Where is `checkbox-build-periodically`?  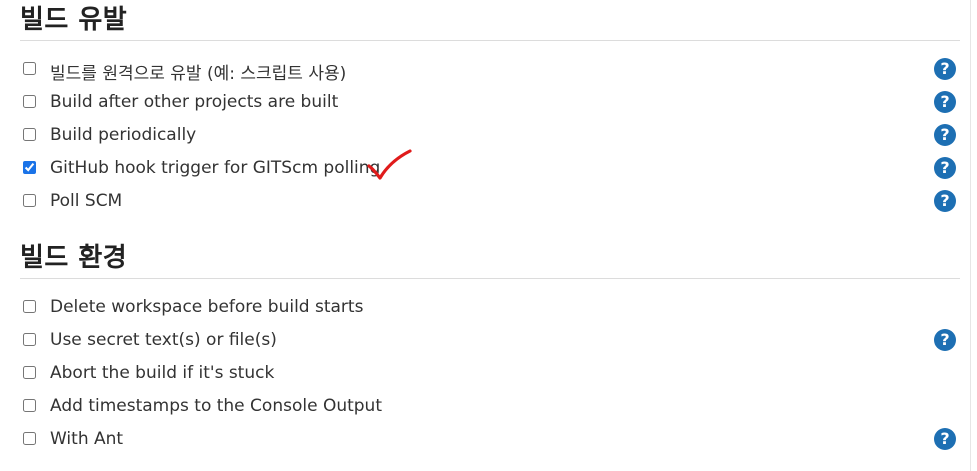 checkbox-build-periodically is located at coordinates (29, 134).